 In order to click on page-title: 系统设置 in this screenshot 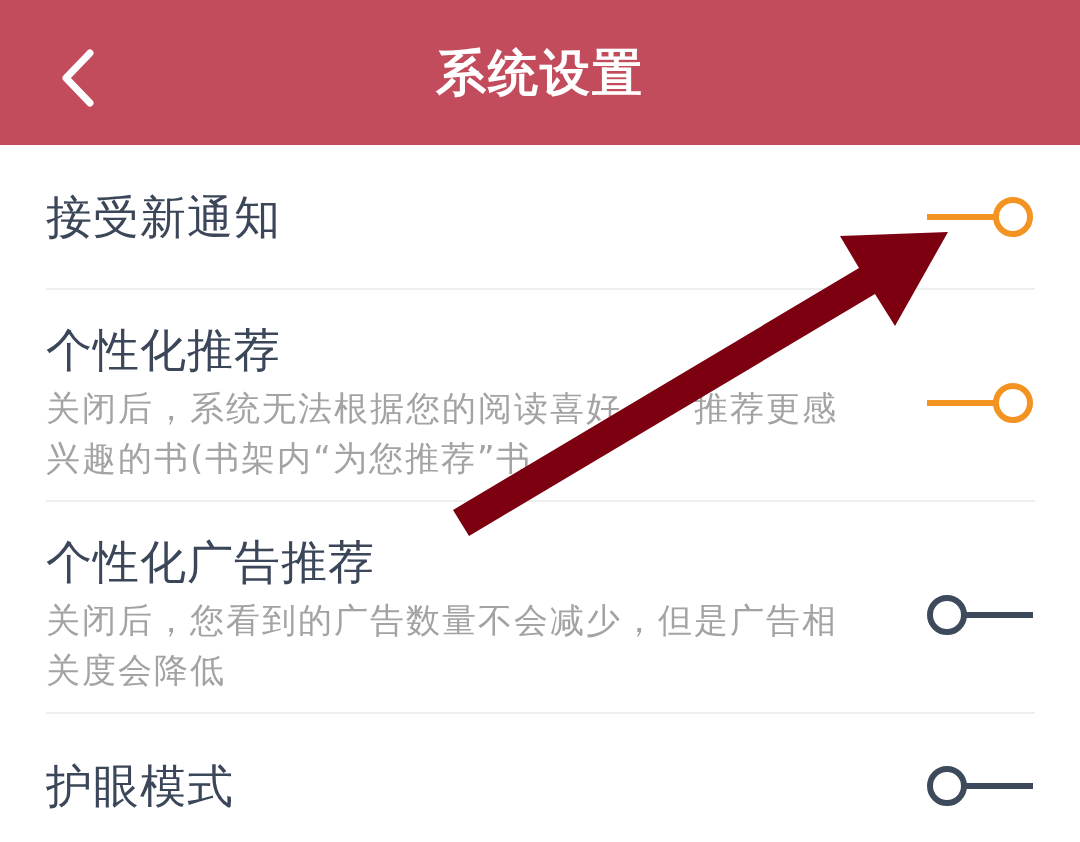, I will do `click(540, 72)`.